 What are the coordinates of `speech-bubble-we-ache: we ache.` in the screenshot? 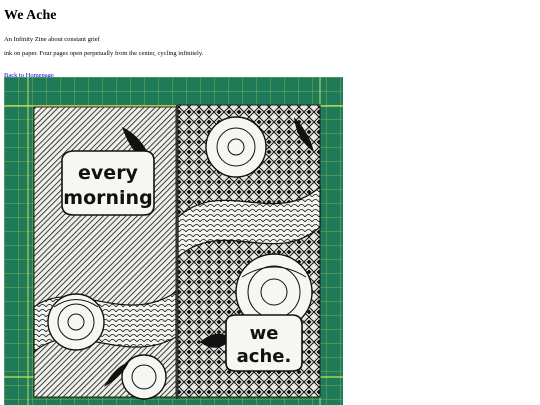 It's located at (264, 343).